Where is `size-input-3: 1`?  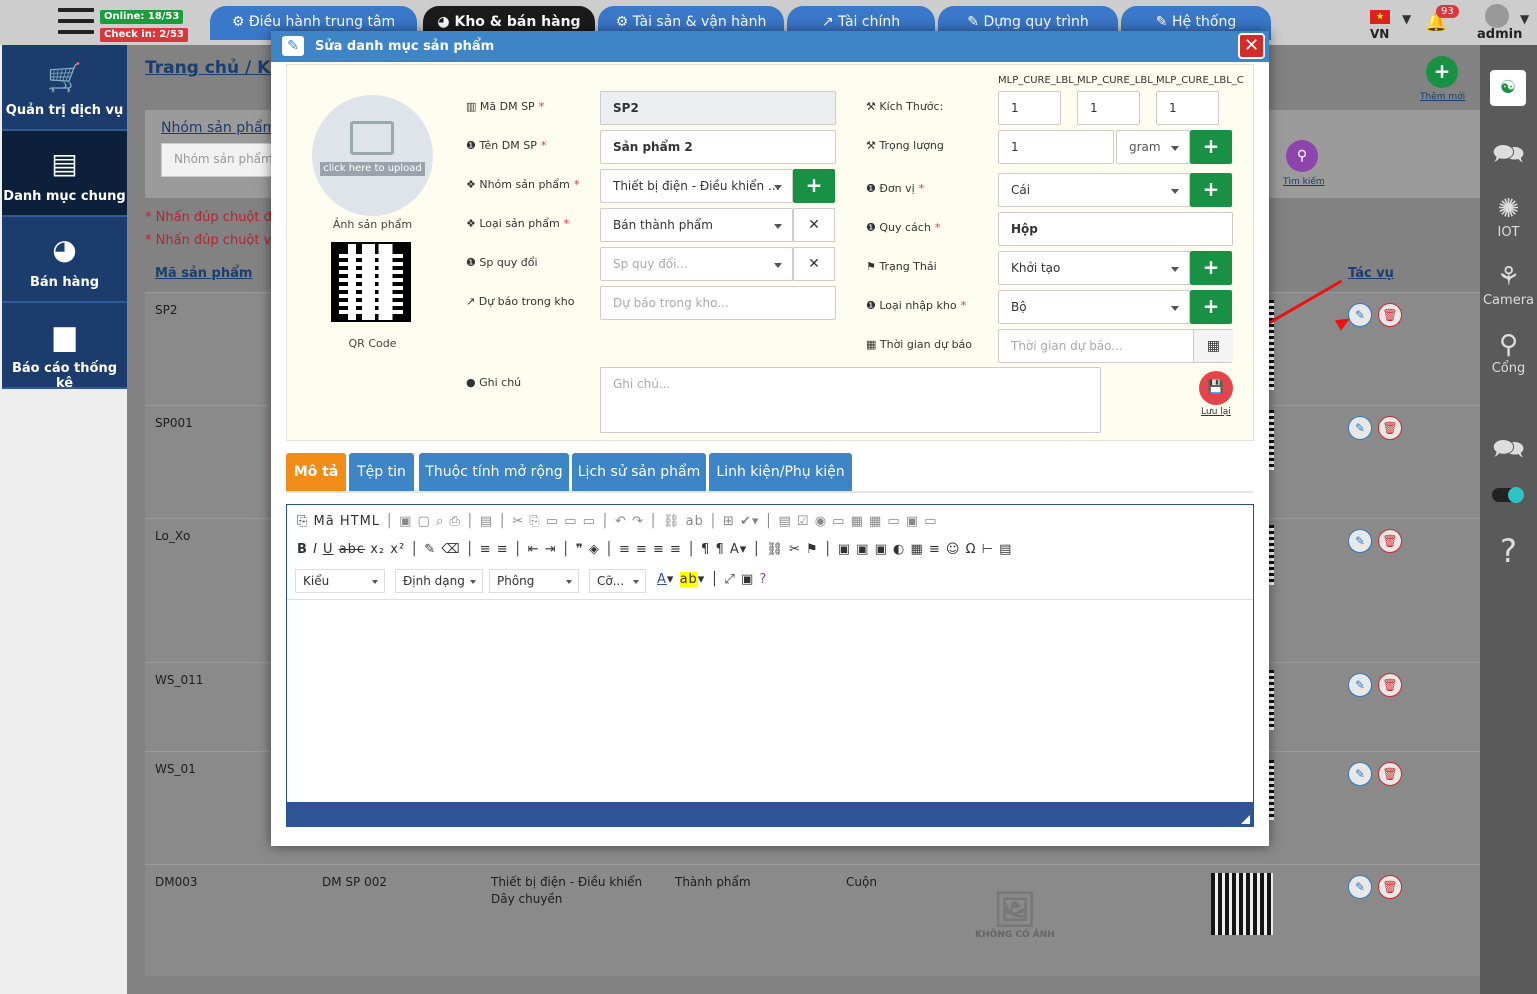 size-input-3: 1 is located at coordinates (1187, 108).